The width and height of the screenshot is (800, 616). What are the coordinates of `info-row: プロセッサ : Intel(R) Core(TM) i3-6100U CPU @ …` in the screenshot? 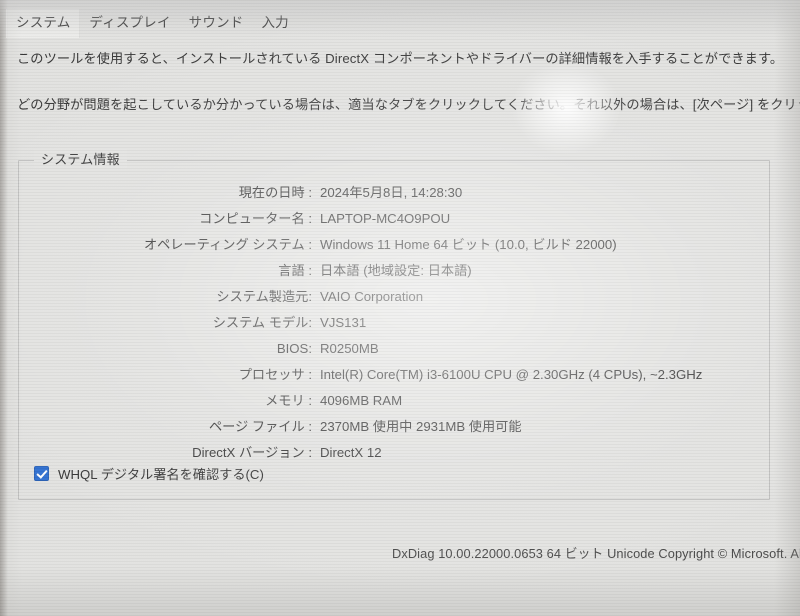 It's located at (394, 379).